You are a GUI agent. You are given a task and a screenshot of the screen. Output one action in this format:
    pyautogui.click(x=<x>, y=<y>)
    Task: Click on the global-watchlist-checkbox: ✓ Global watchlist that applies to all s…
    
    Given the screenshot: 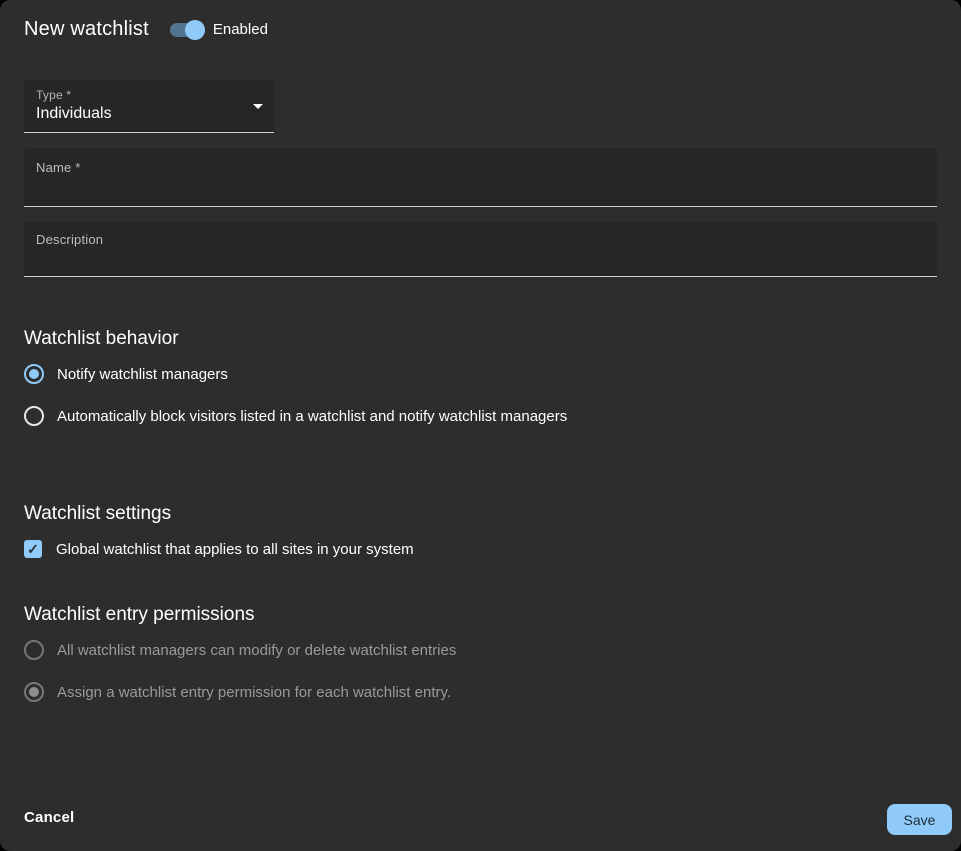 What is the action you would take?
    pyautogui.click(x=219, y=549)
    